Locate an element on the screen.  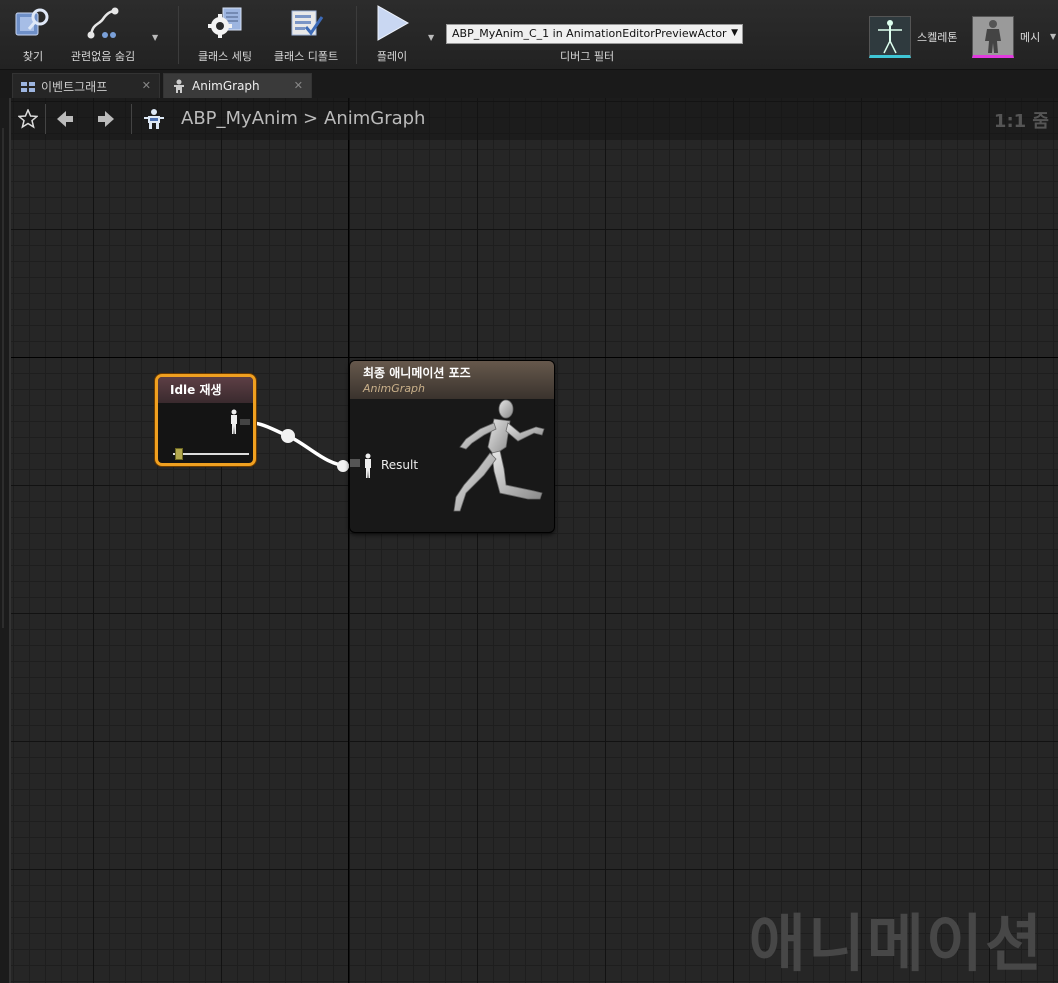
splitter-handle is located at coordinates (3, 378).